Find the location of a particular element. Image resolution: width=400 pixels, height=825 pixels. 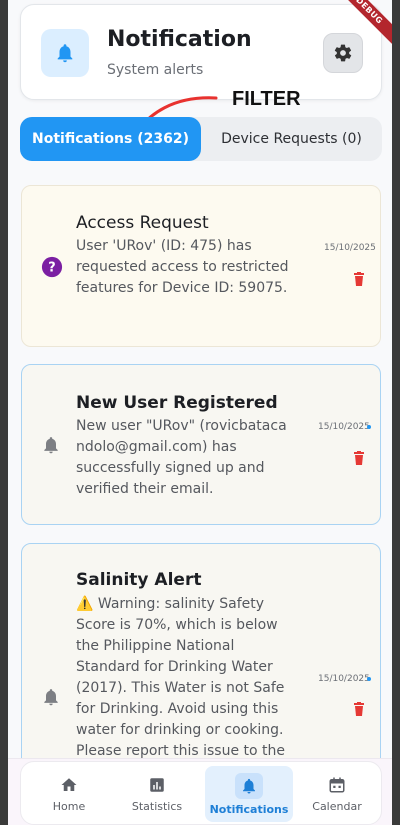

page-title: Notification is located at coordinates (179, 39).